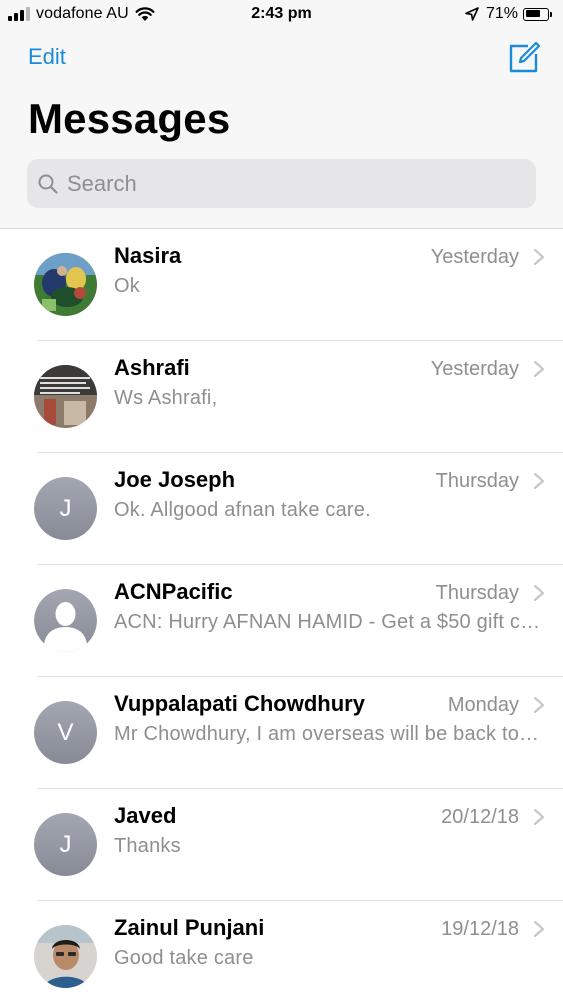 The height and width of the screenshot is (1000, 563). I want to click on message-time: 20/12/18, so click(480, 817).